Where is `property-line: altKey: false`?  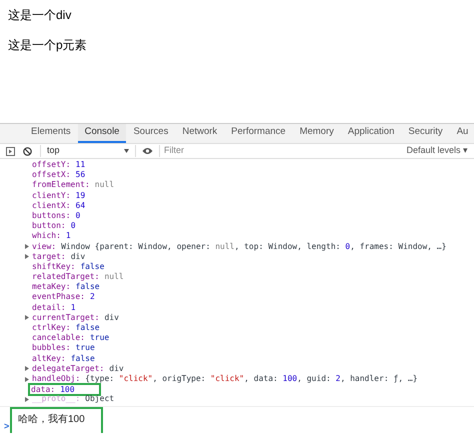 property-line: altKey: false is located at coordinates (63, 359).